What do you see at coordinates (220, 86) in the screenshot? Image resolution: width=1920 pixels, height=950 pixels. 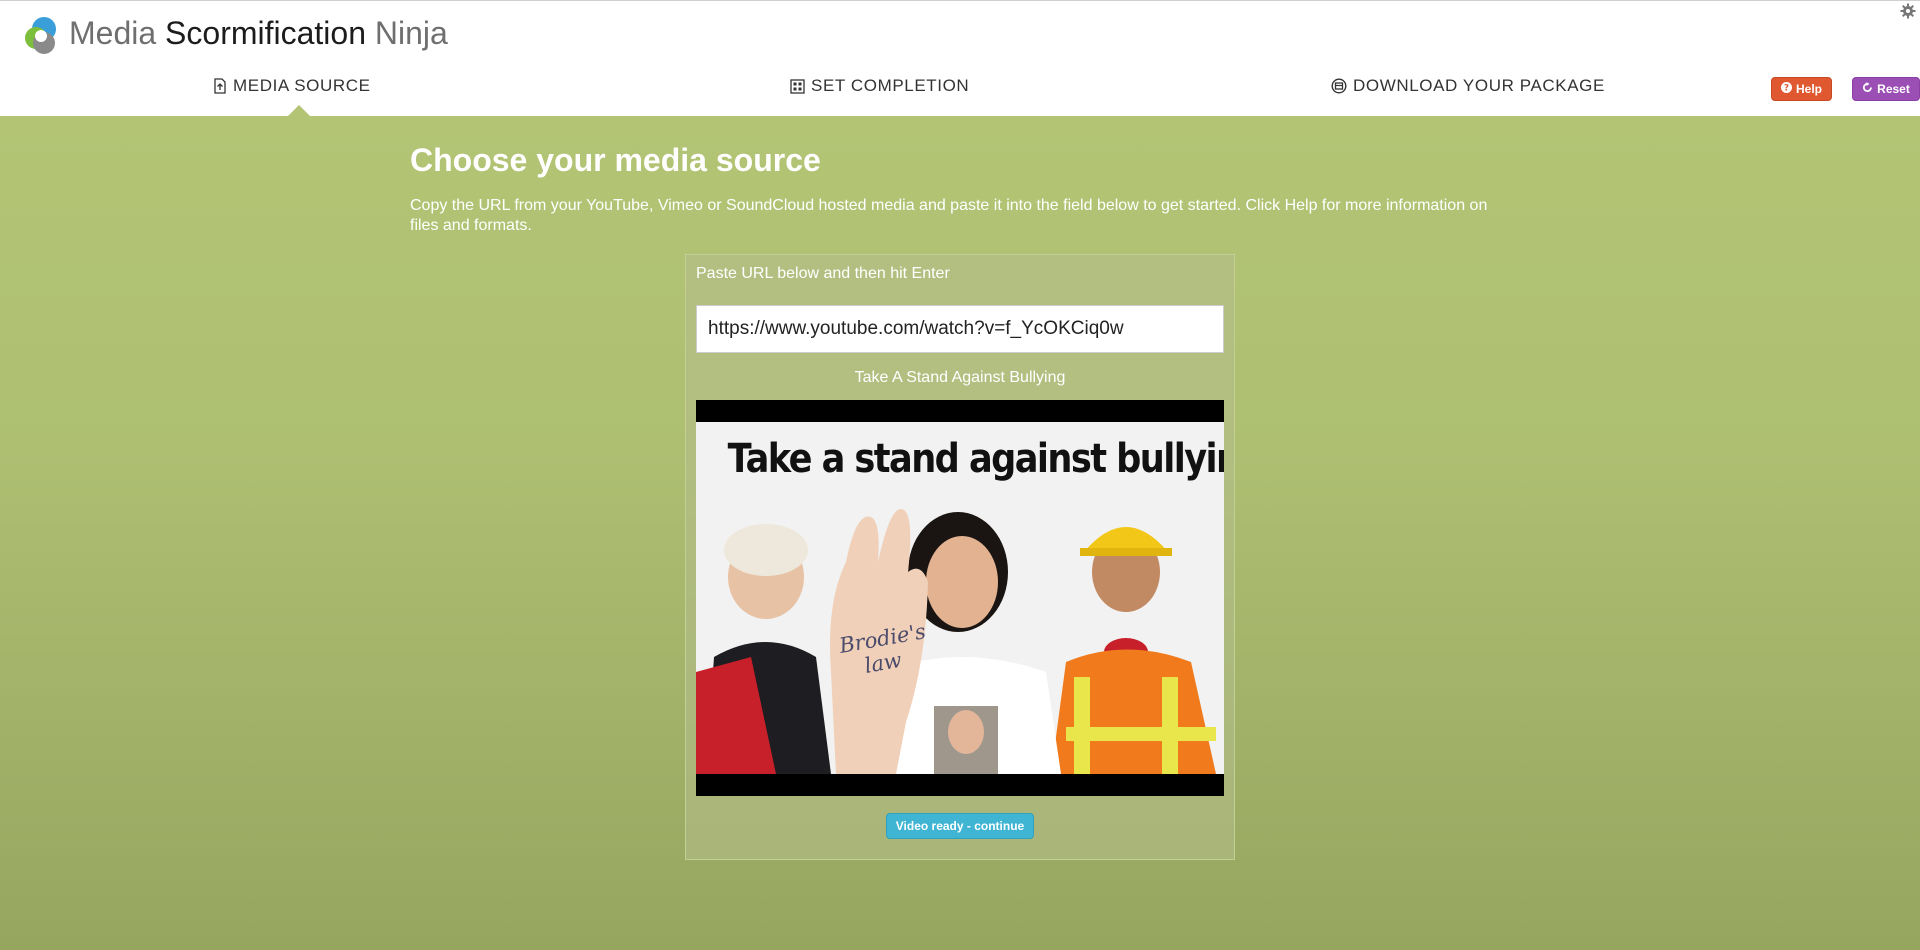 I see `upload-file-icon` at bounding box center [220, 86].